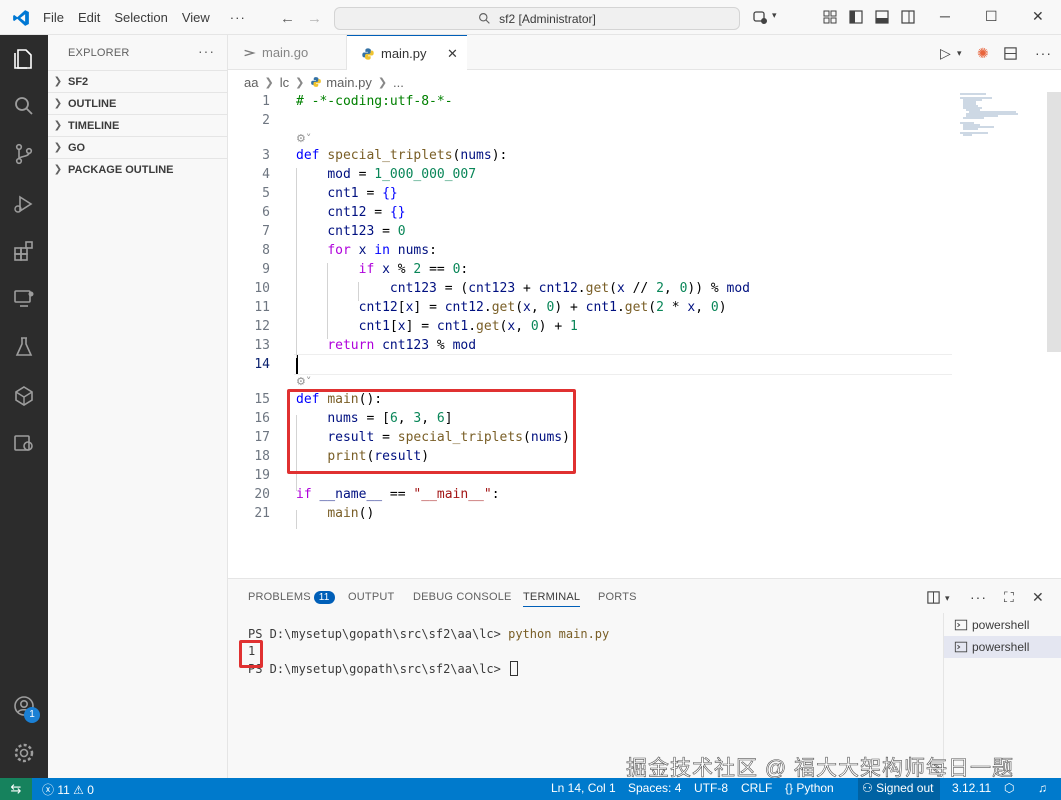 The height and width of the screenshot is (800, 1061). What do you see at coordinates (991, 16) in the screenshot?
I see `maximize-icon: ☐` at bounding box center [991, 16].